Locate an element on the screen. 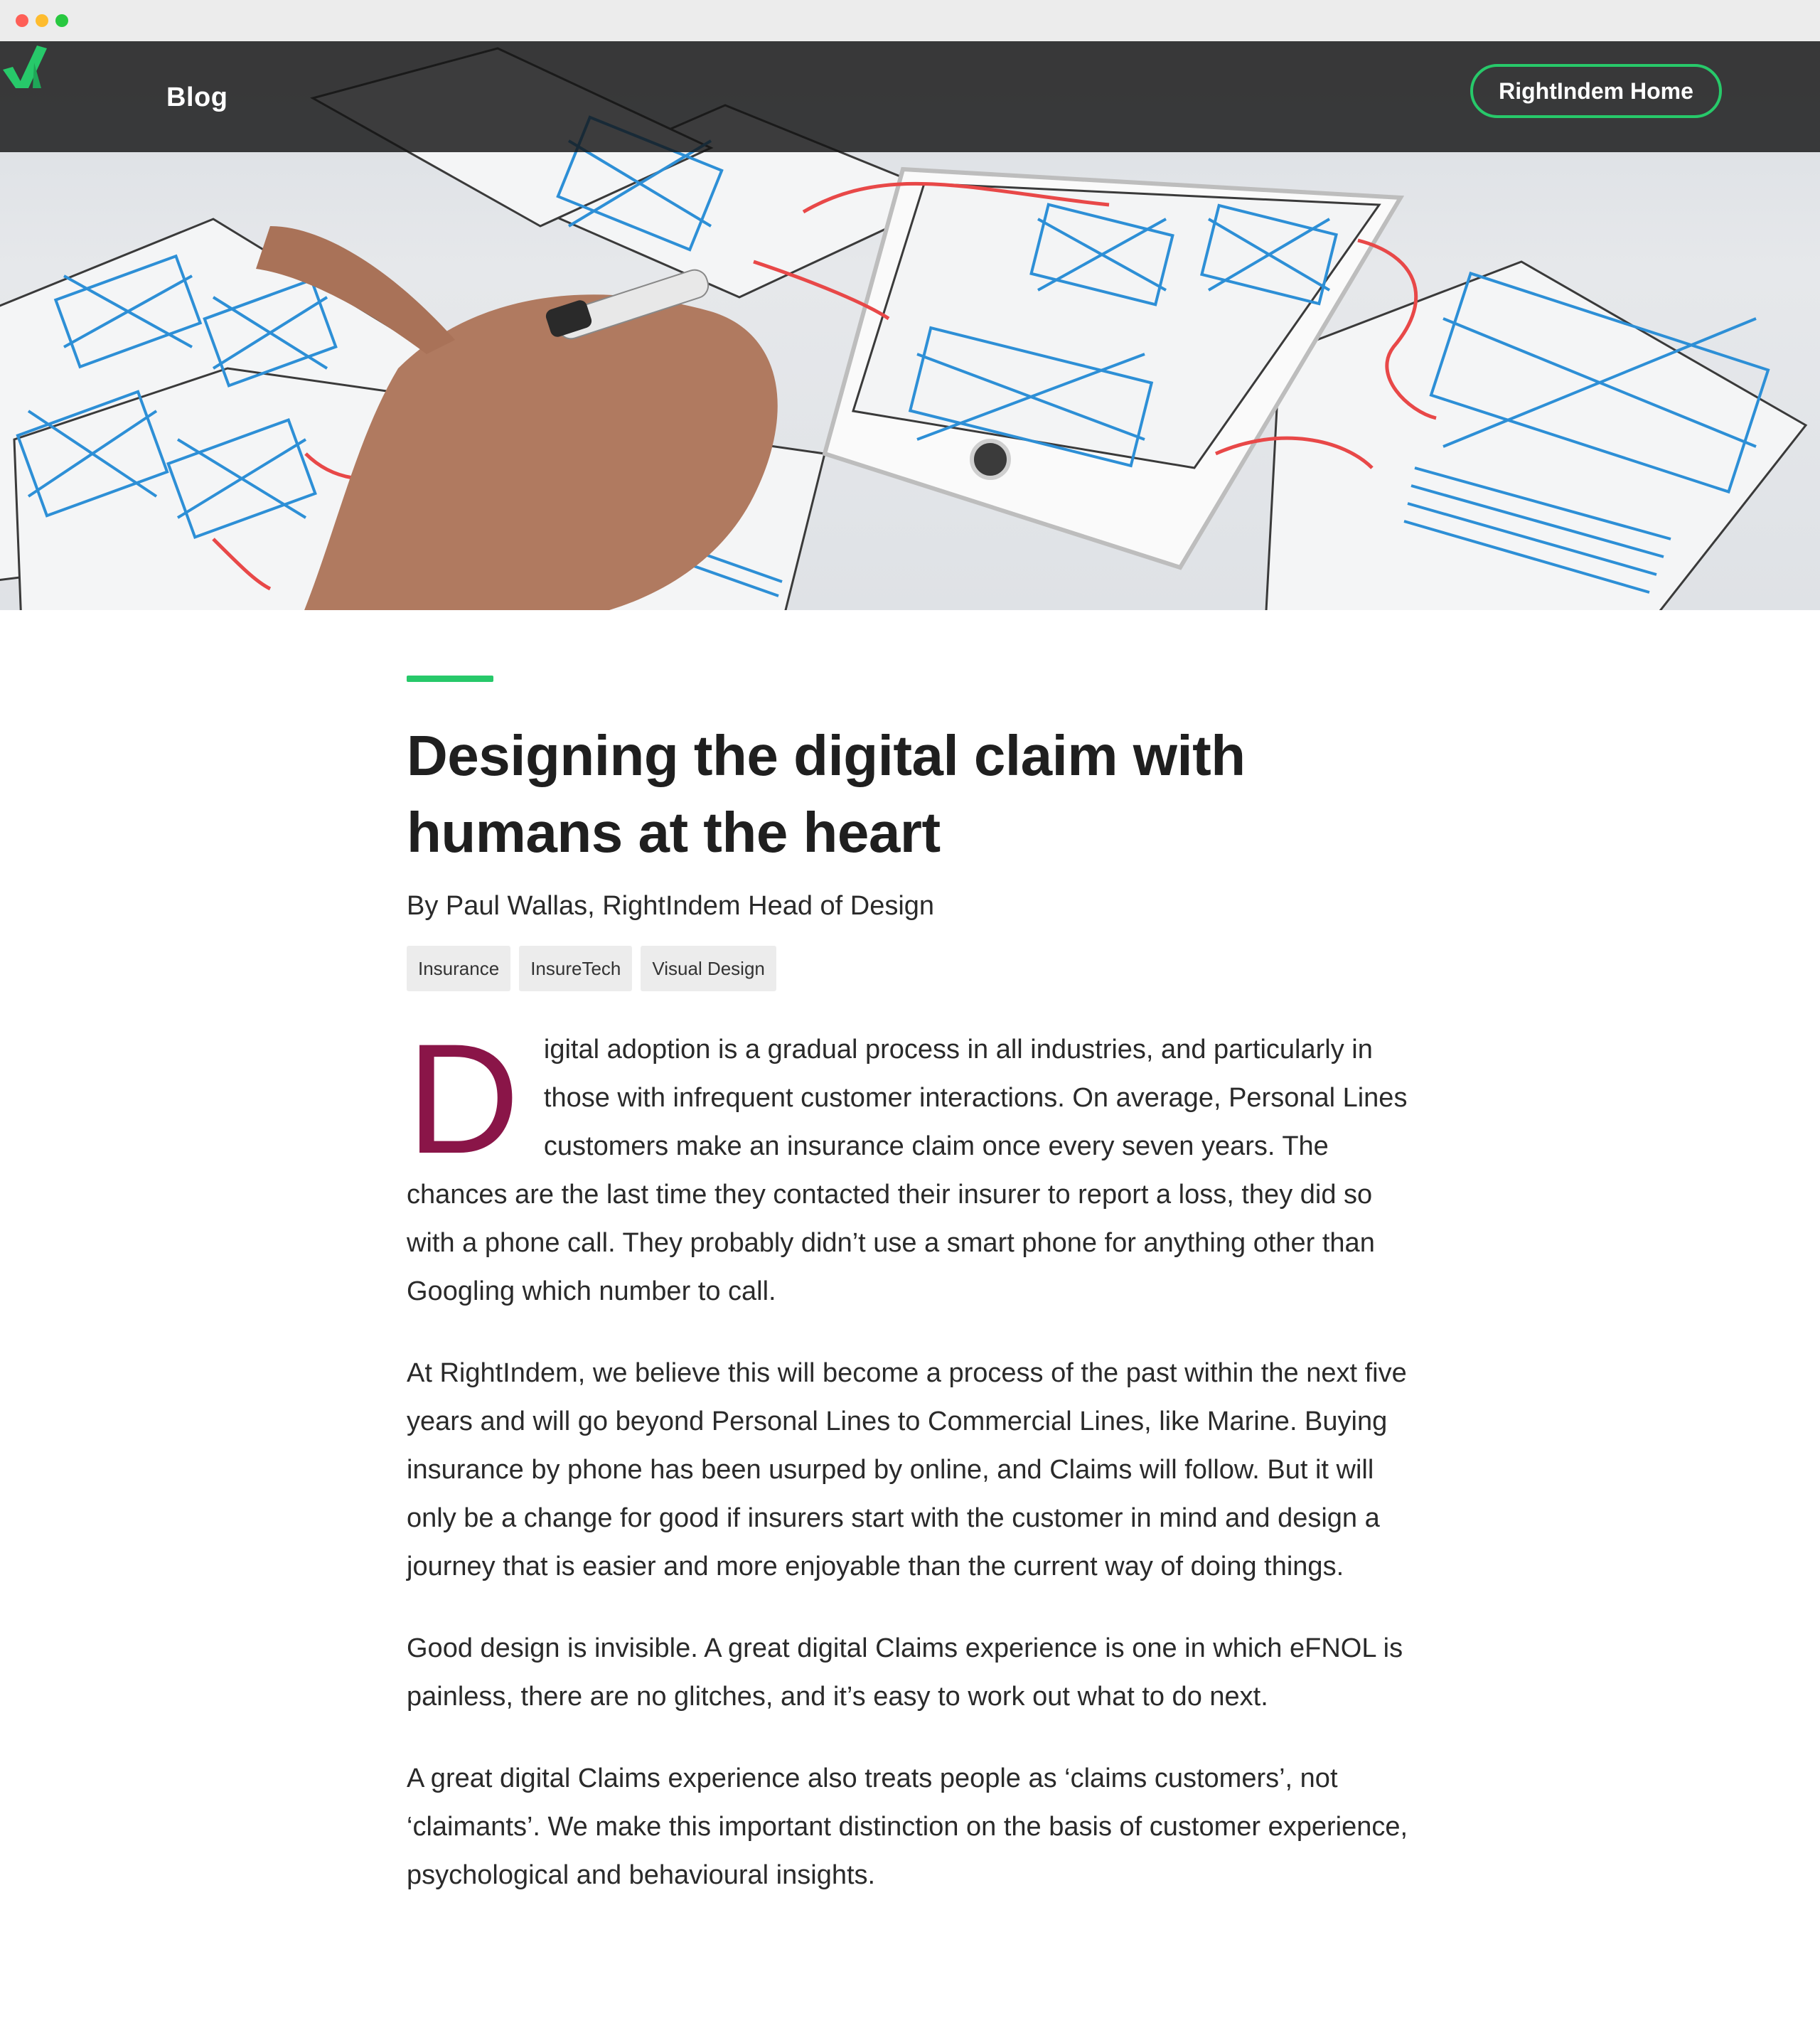 This screenshot has width=1820, height=2038. title-accent-bar is located at coordinates (450, 679).